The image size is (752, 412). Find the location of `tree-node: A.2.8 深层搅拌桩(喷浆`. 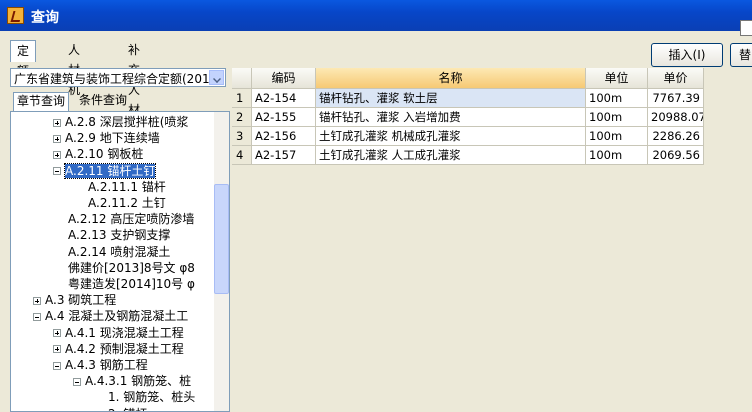

tree-node: A.2.8 深层搅拌桩(喷浆 is located at coordinates (120, 122).